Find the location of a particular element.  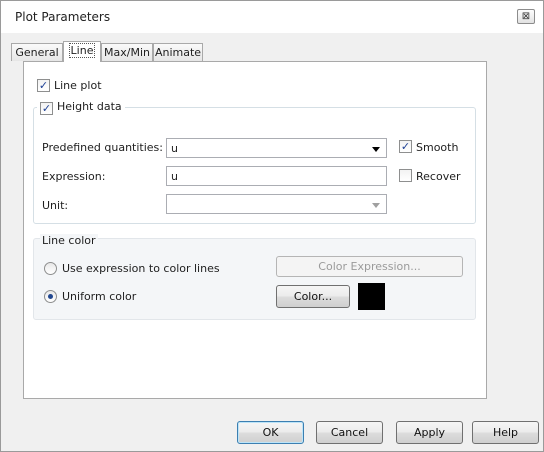

predefined-quantities-dropdown: u is located at coordinates (276, 148).